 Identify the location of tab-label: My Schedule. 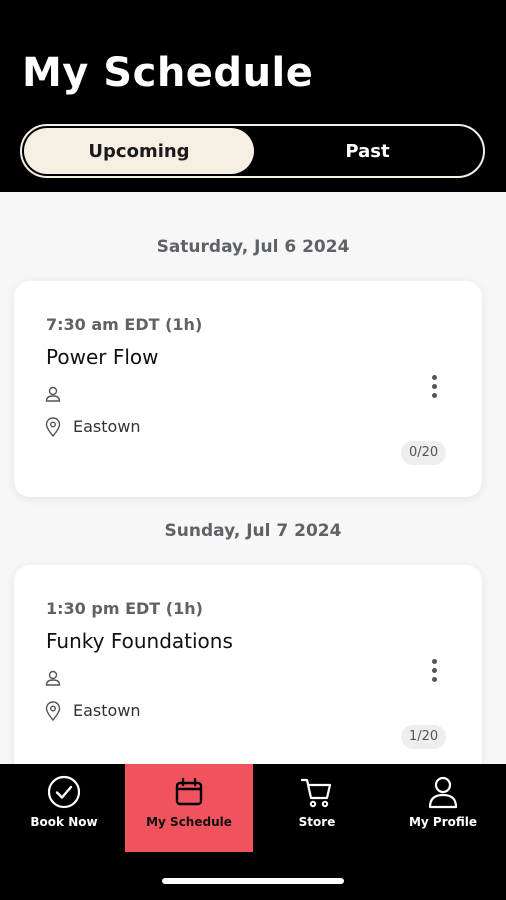
(189, 822).